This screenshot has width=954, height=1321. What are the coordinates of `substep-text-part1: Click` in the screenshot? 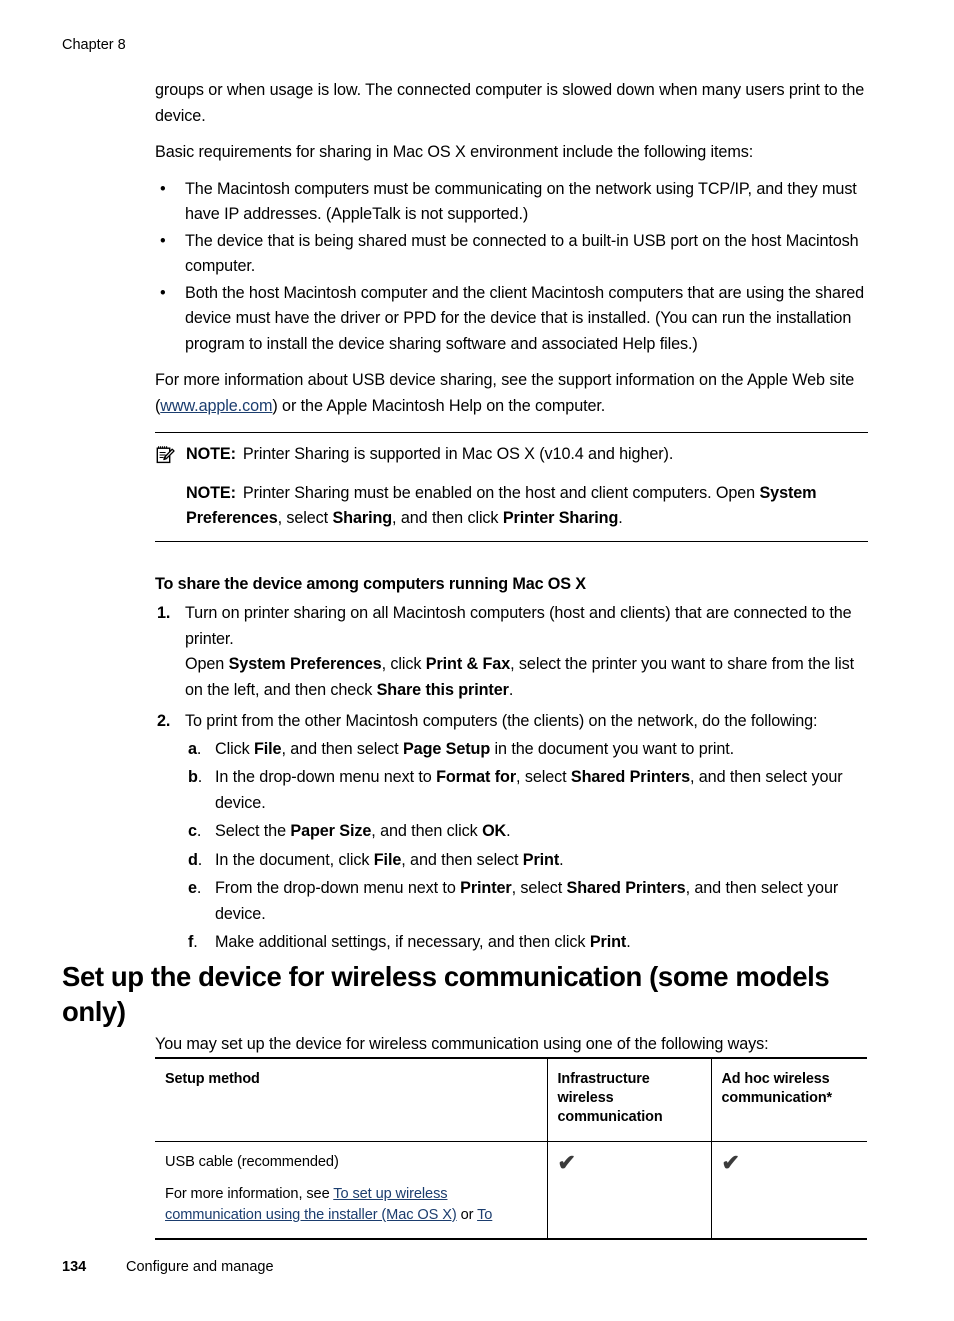 It's located at (234, 748).